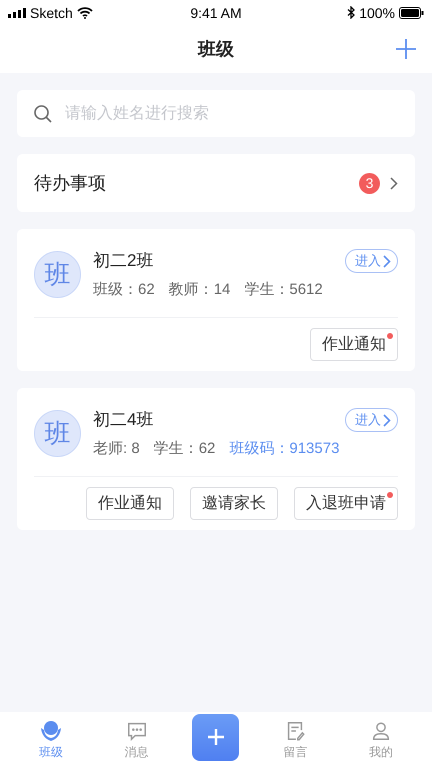 The image size is (432, 768). I want to click on tab-item: 留言, so click(295, 740).